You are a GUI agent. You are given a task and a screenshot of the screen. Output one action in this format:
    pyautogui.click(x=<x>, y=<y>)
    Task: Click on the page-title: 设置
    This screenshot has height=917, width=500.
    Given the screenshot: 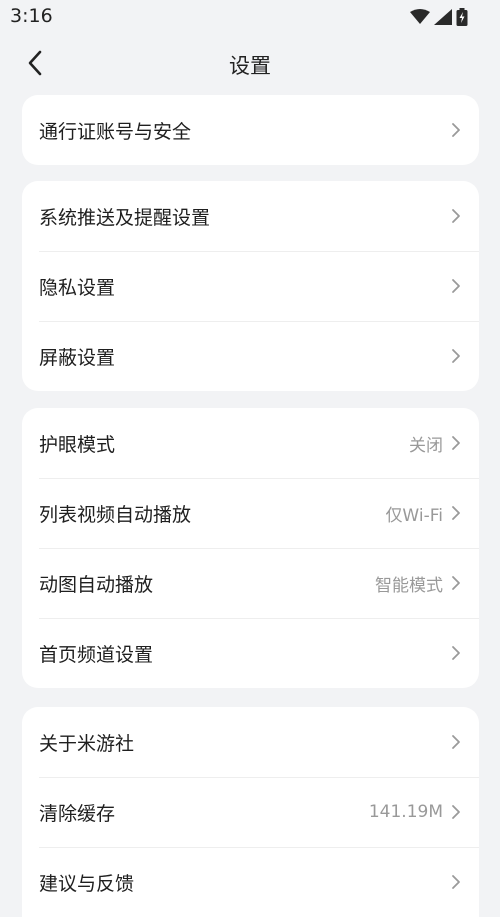 What is the action you would take?
    pyautogui.click(x=250, y=66)
    